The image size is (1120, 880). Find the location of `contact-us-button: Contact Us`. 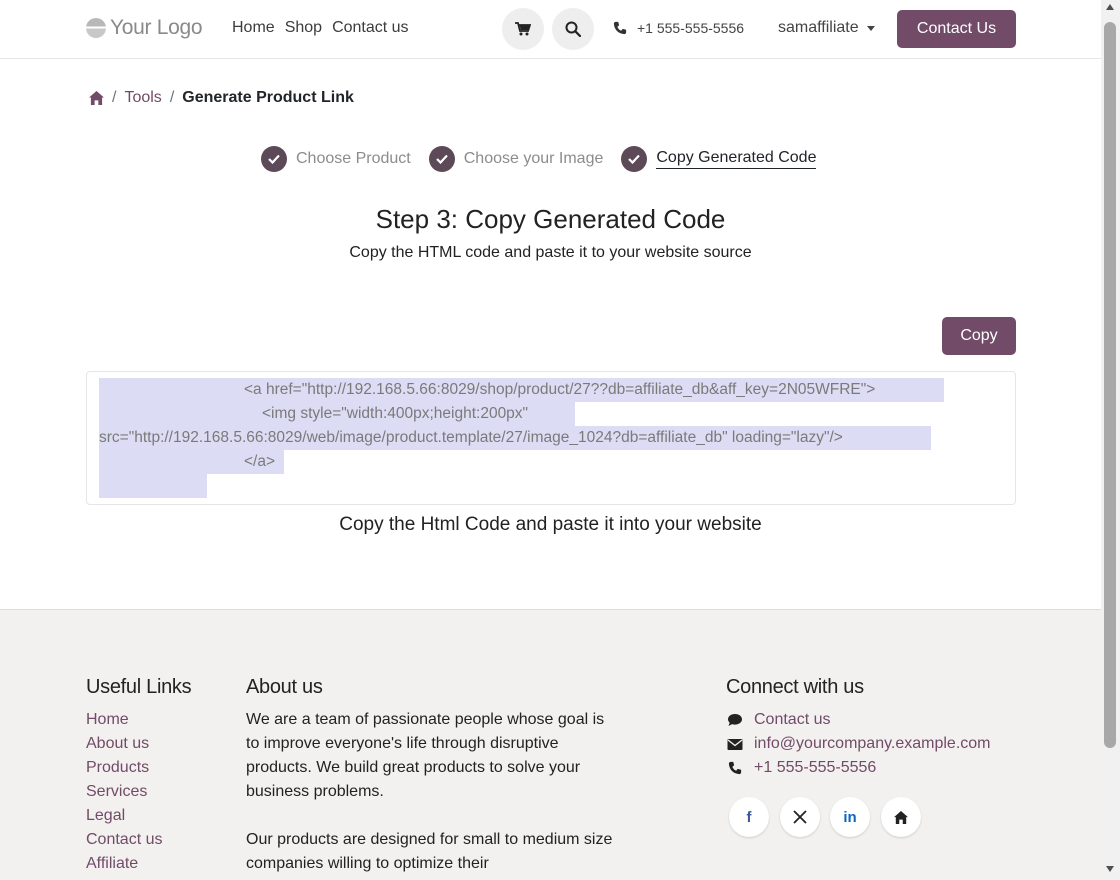

contact-us-button: Contact Us is located at coordinates (956, 29).